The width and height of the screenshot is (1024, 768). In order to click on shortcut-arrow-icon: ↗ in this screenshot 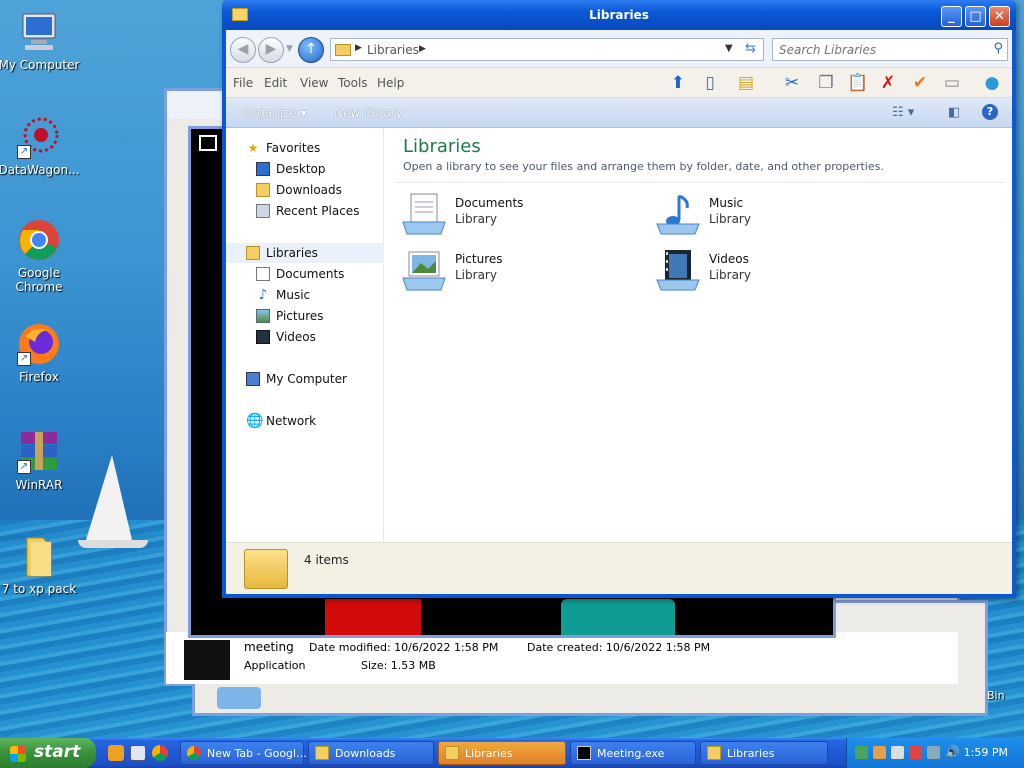, I will do `click(24, 359)`.